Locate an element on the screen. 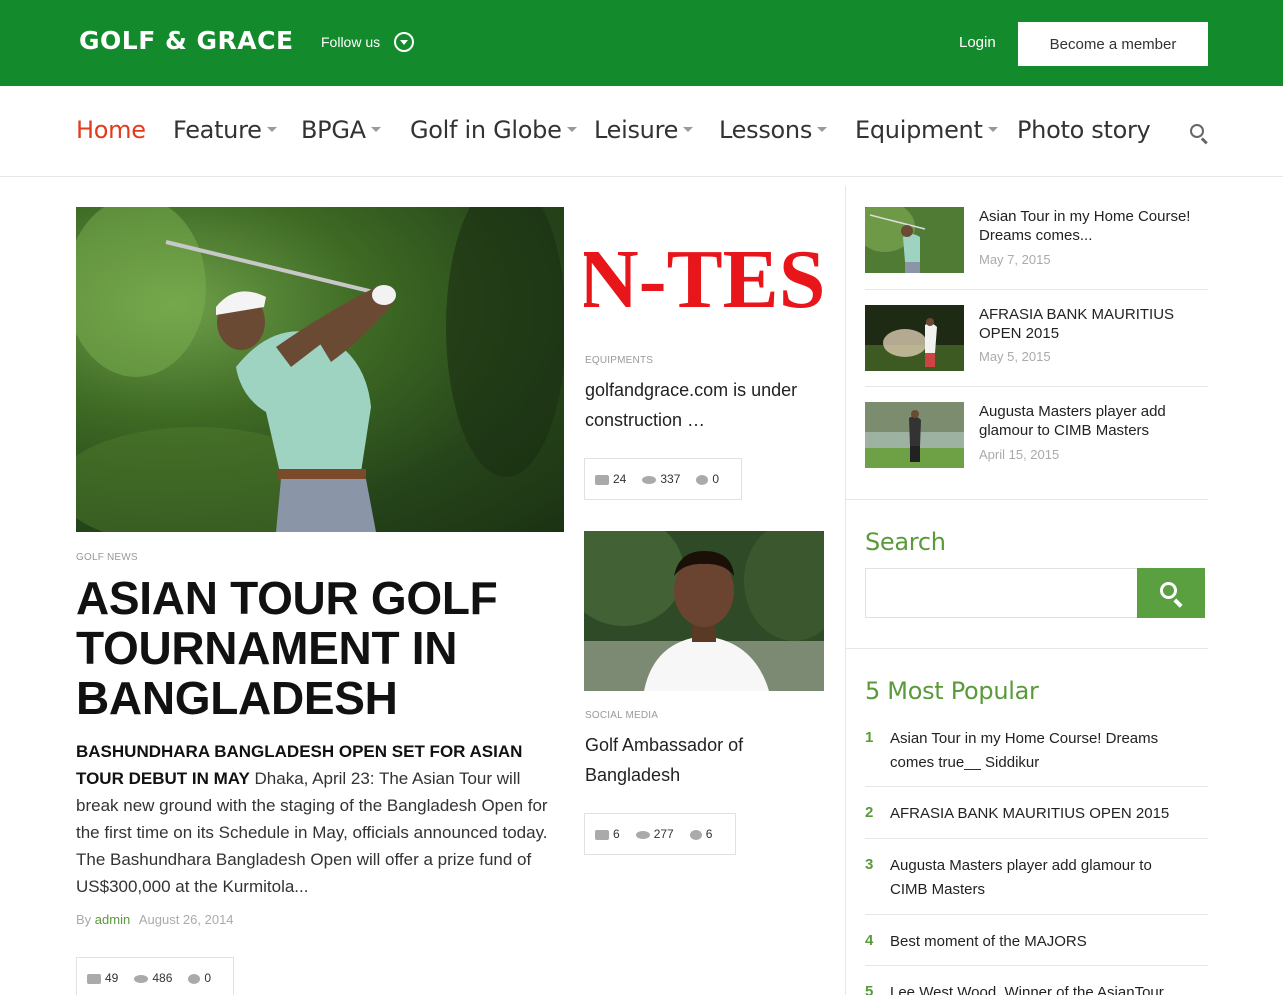 The width and height of the screenshot is (1283, 995). chevron-down-icon is located at coordinates (404, 42).